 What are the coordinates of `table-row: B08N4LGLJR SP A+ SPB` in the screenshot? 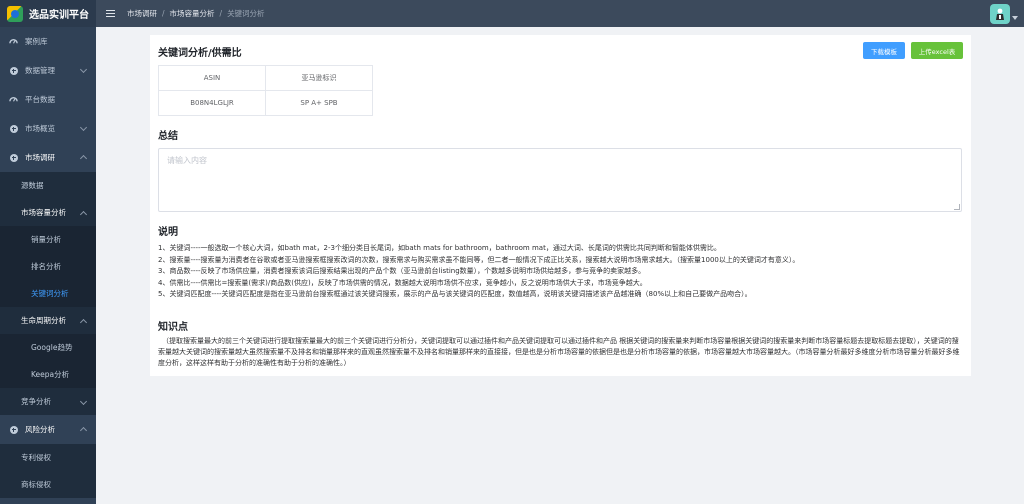 It's located at (265, 103).